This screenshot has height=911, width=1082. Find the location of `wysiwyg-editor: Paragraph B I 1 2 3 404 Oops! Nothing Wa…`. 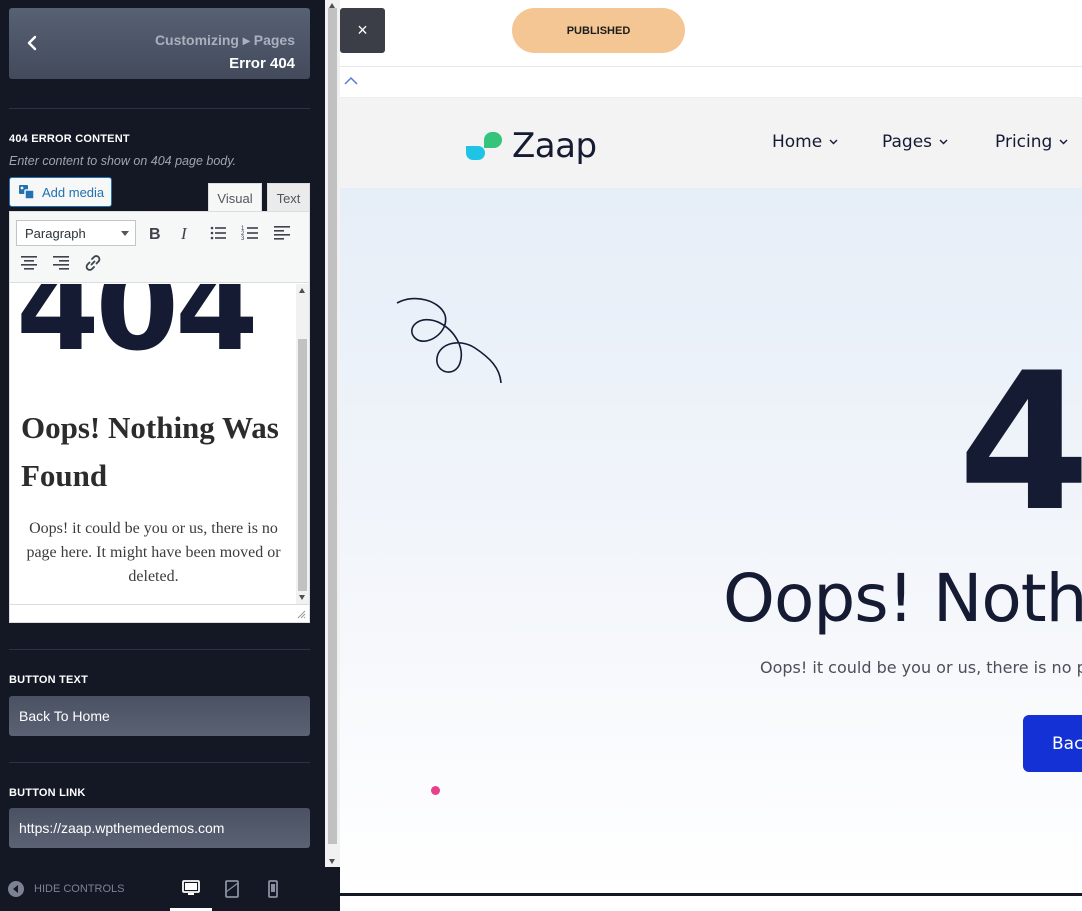

wysiwyg-editor: Paragraph B I 1 2 3 404 Oops! Nothing Wa… is located at coordinates (159, 417).